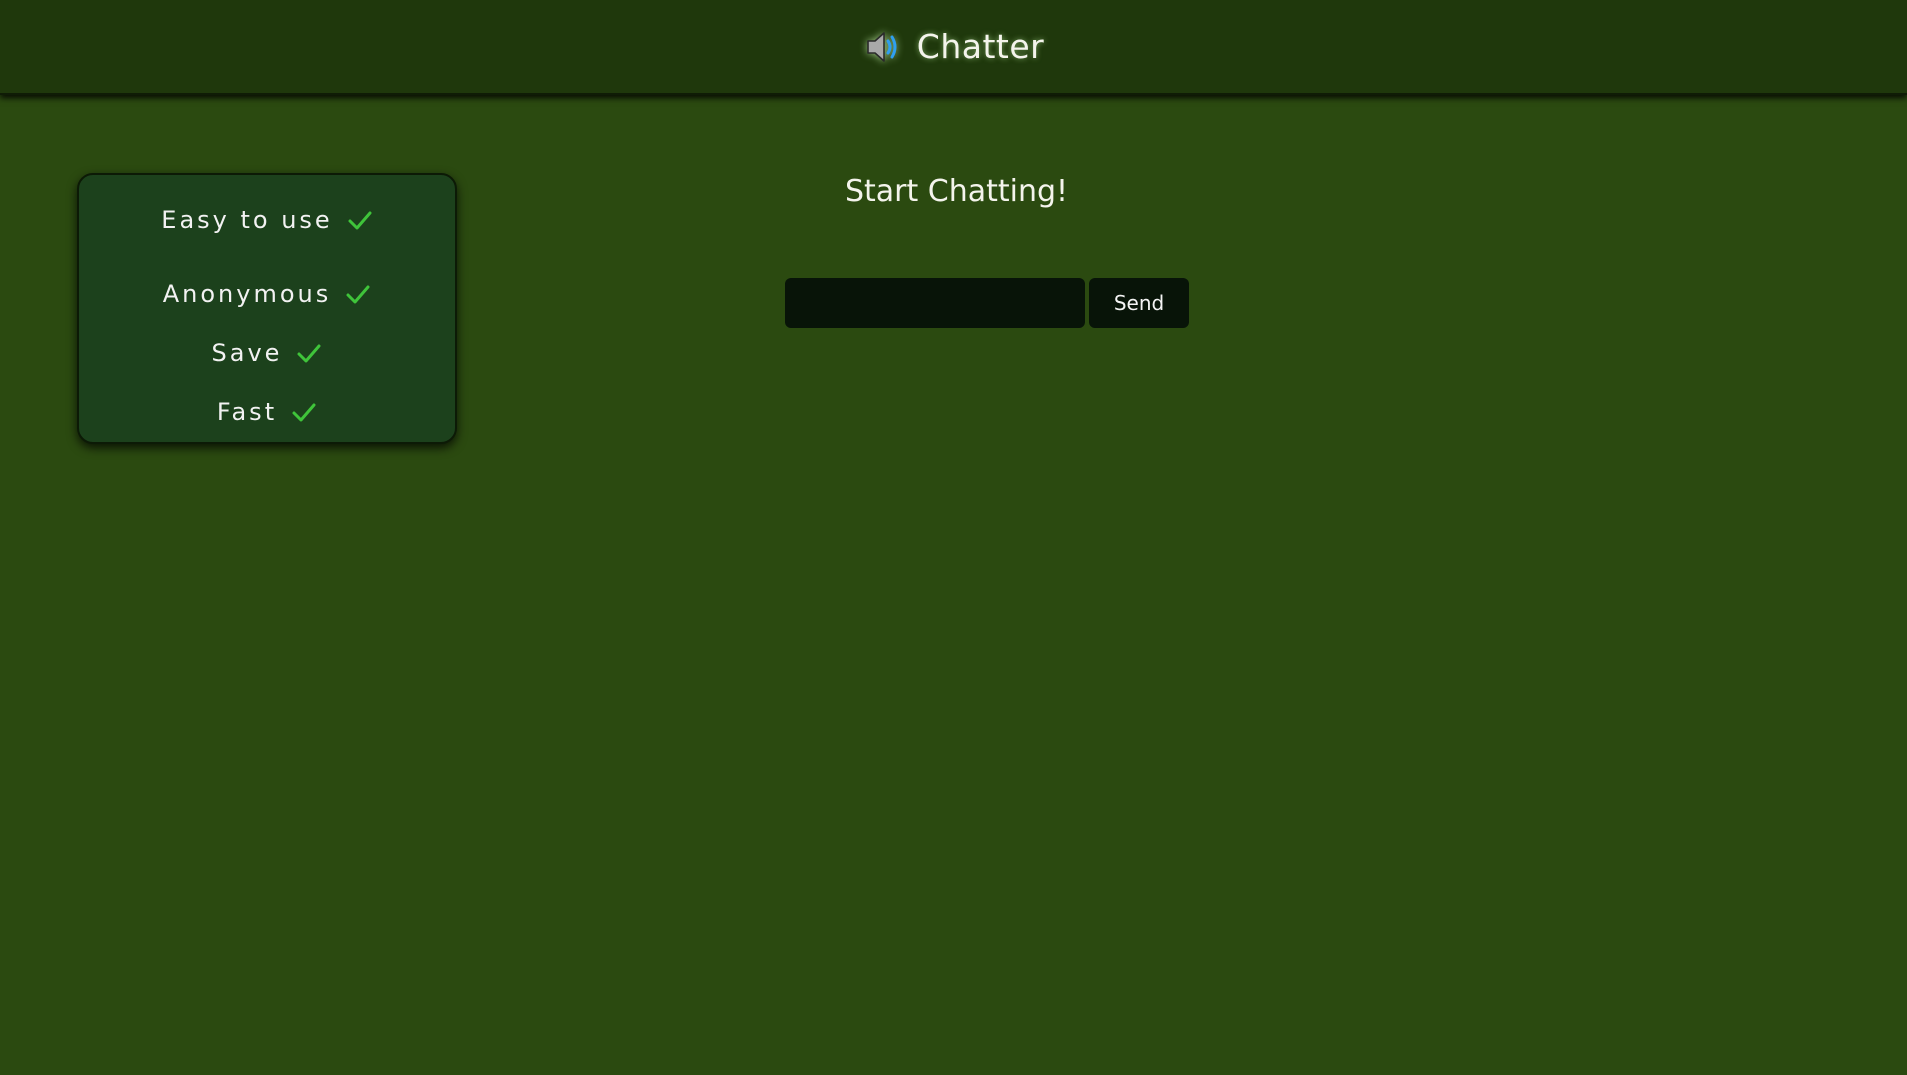 Image resolution: width=1907 pixels, height=1075 pixels. I want to click on feature-item-anonymous: Anonymous, so click(267, 293).